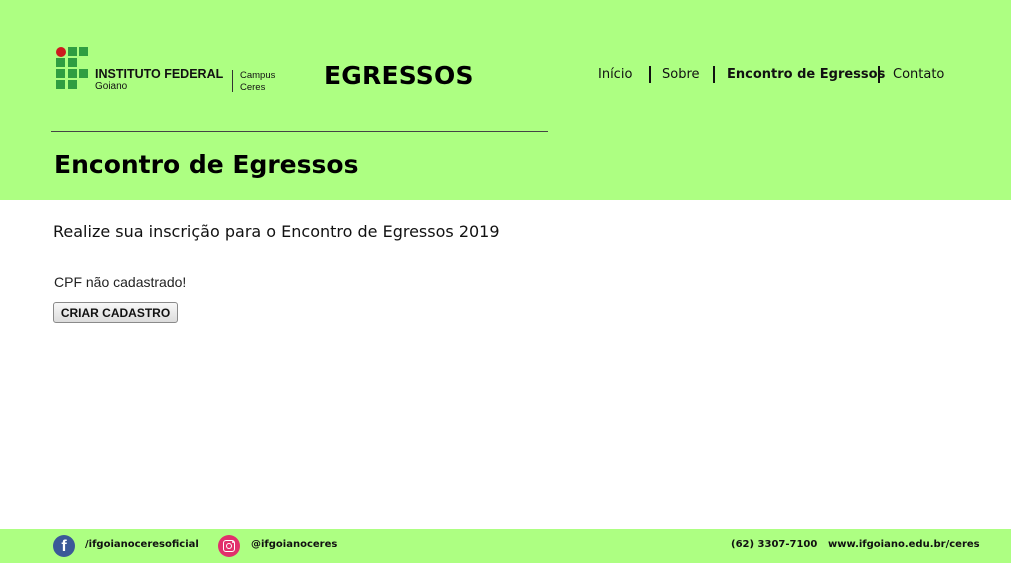 This screenshot has height=563, width=1011. Describe the element at coordinates (681, 74) in the screenshot. I see `nav-item-sobre: Sobre` at that location.